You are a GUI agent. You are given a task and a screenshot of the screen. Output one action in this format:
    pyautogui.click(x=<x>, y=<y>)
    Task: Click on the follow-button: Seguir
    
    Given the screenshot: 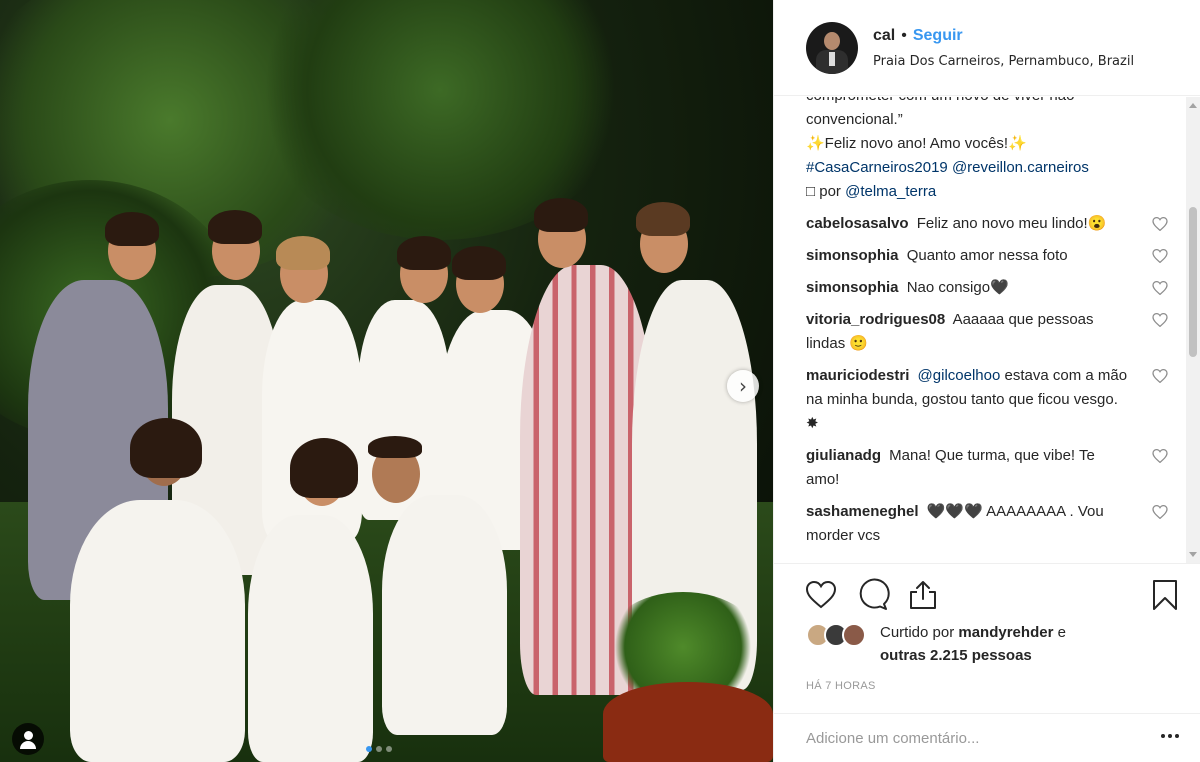 What is the action you would take?
    pyautogui.click(x=938, y=36)
    